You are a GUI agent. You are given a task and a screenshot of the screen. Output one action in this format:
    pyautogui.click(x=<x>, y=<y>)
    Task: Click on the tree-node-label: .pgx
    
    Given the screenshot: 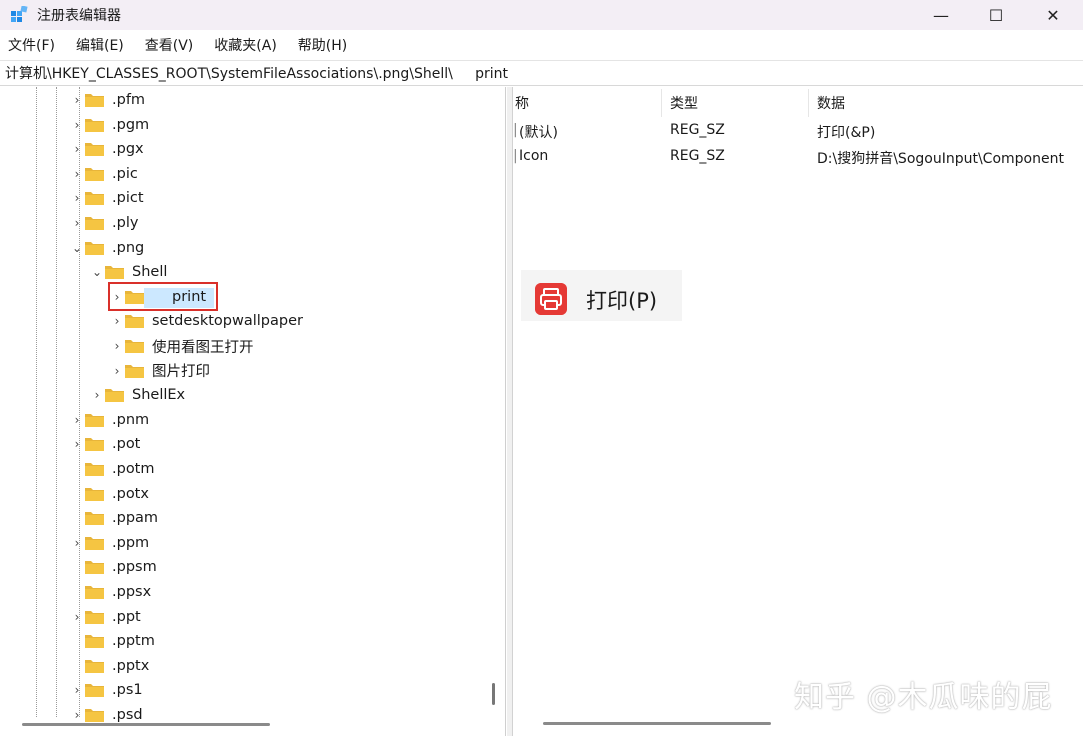 What is the action you would take?
    pyautogui.click(x=128, y=149)
    